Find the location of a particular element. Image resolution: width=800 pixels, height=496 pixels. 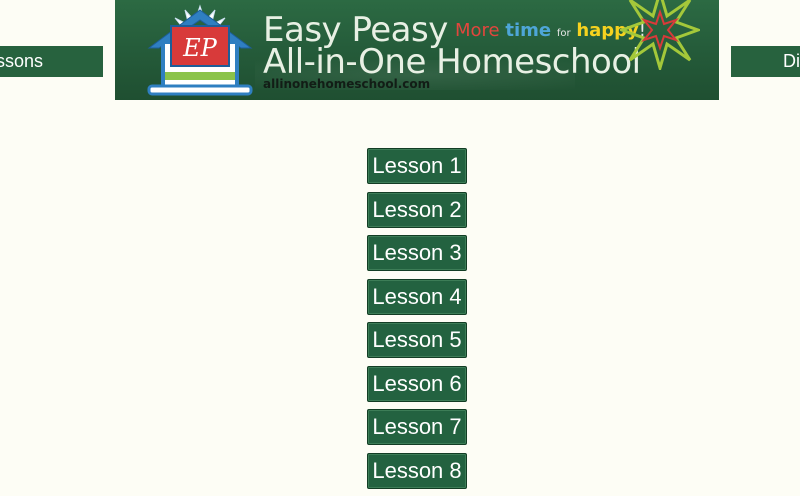

lesson-button: Lesson 7 is located at coordinates (417, 427).